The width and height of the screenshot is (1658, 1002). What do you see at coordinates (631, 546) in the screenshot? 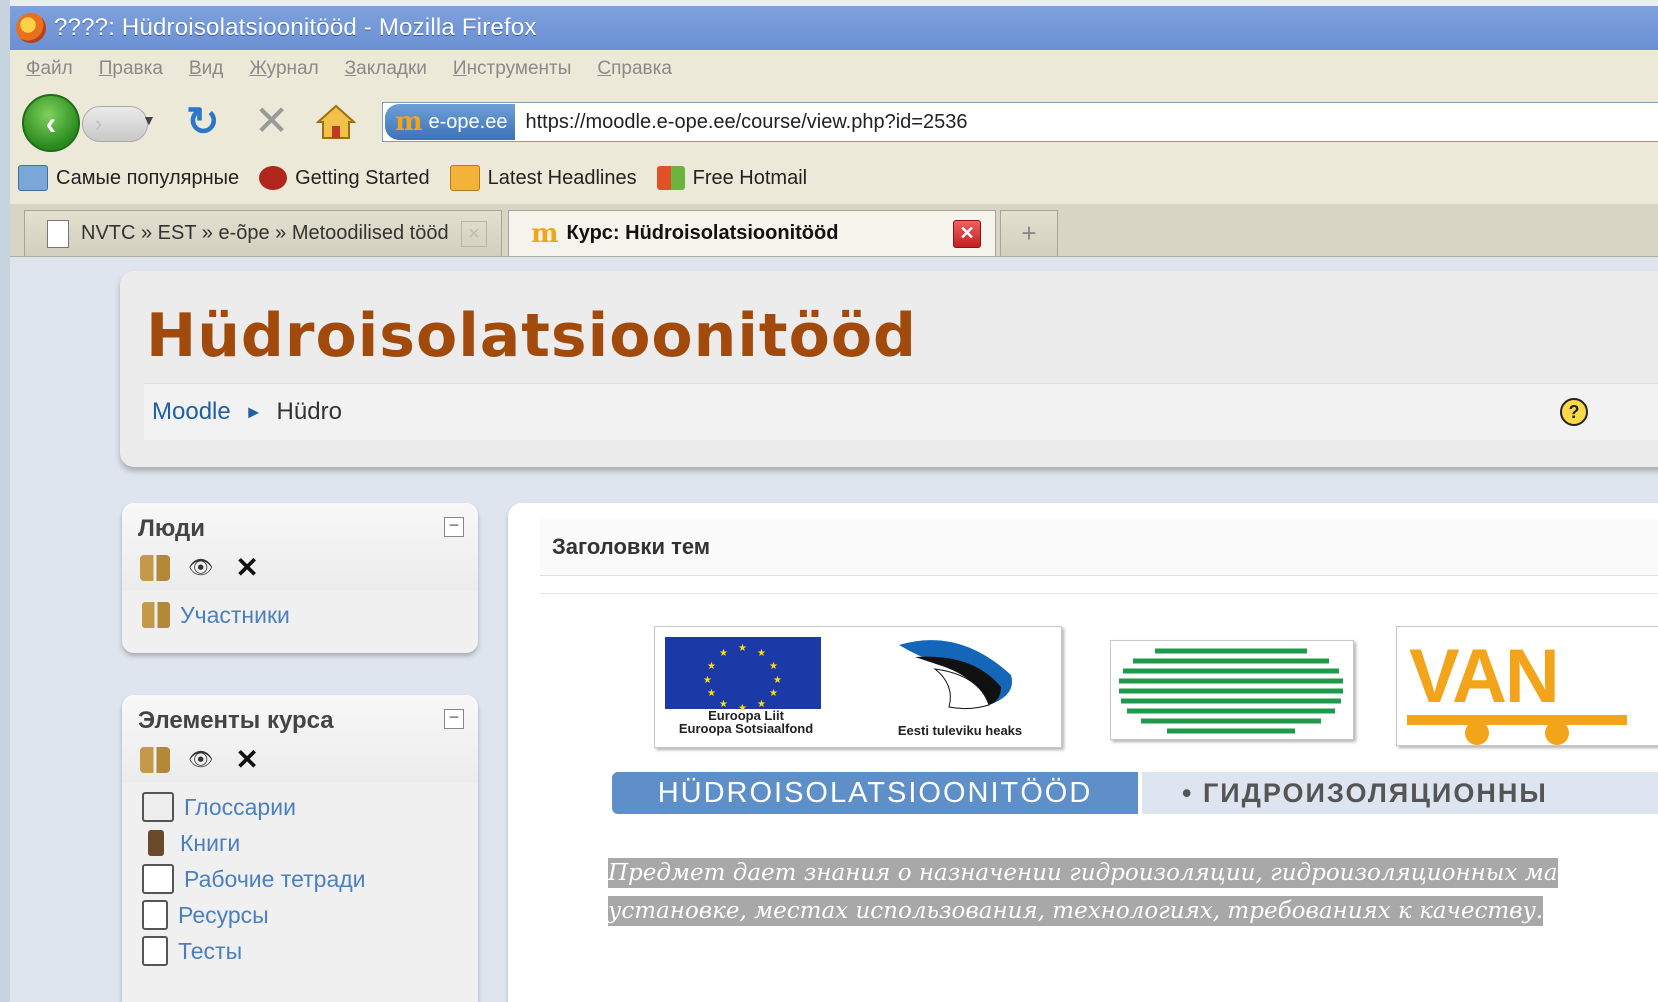
I see `topics-title: Заголовки тем` at bounding box center [631, 546].